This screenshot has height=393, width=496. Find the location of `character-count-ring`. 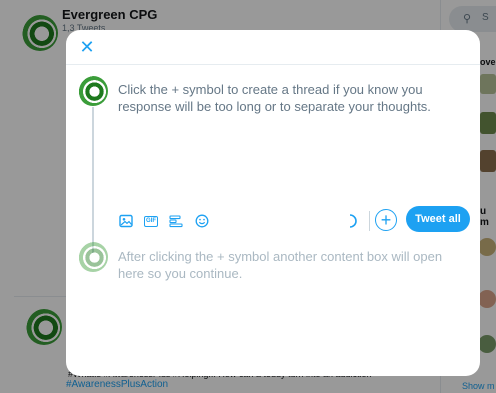

character-count-ring is located at coordinates (353, 221).